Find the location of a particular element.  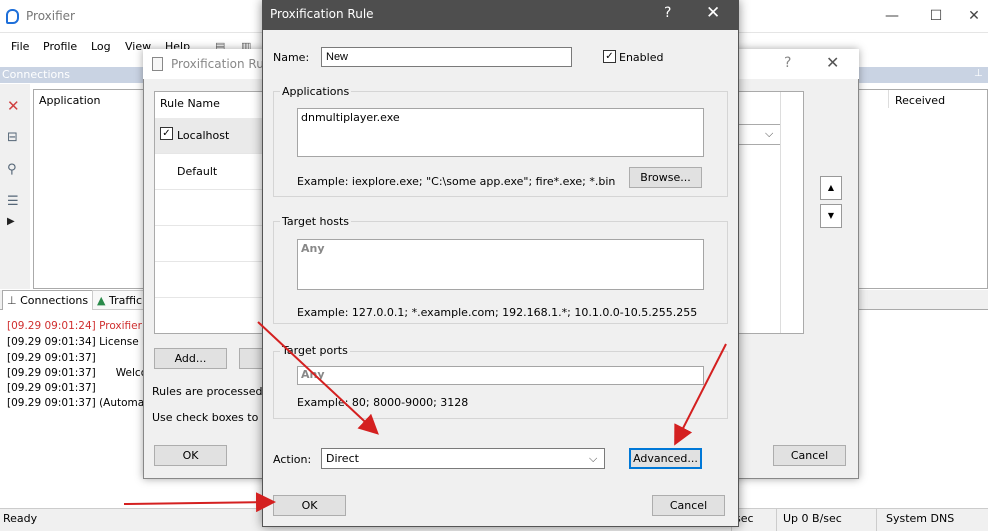

action-label: Action: is located at coordinates (292, 459).